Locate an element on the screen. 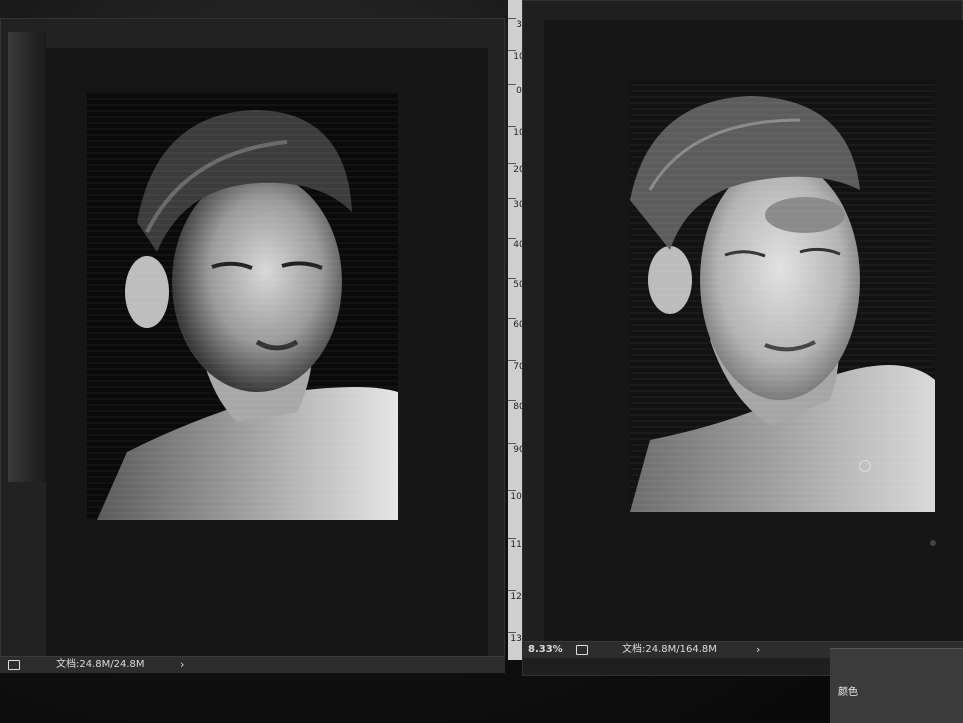 The image size is (963, 723). zoom-level: 8.33% is located at coordinates (545, 650).